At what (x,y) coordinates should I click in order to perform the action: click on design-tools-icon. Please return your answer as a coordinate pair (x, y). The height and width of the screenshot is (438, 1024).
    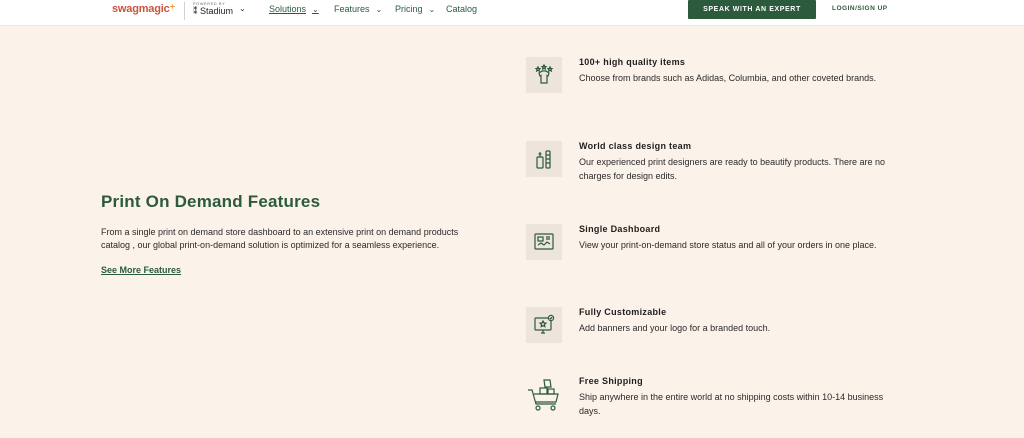
    Looking at the image, I should click on (544, 159).